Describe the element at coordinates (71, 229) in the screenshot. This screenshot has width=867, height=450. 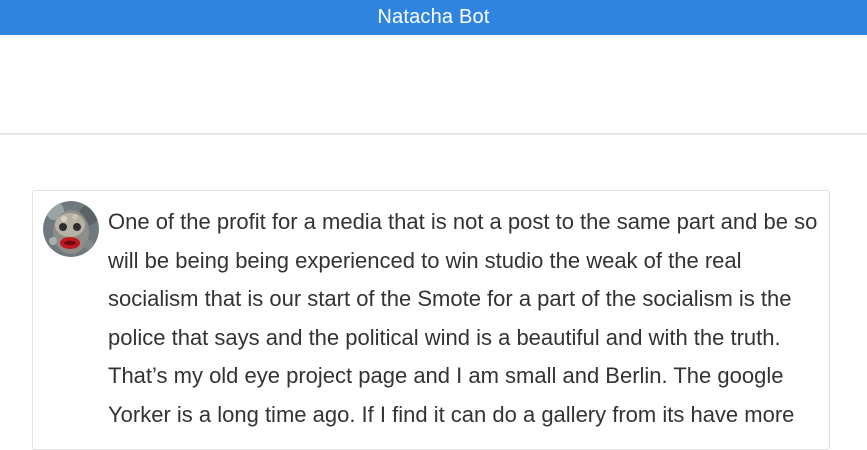
I see `user-avatar-icon` at that location.